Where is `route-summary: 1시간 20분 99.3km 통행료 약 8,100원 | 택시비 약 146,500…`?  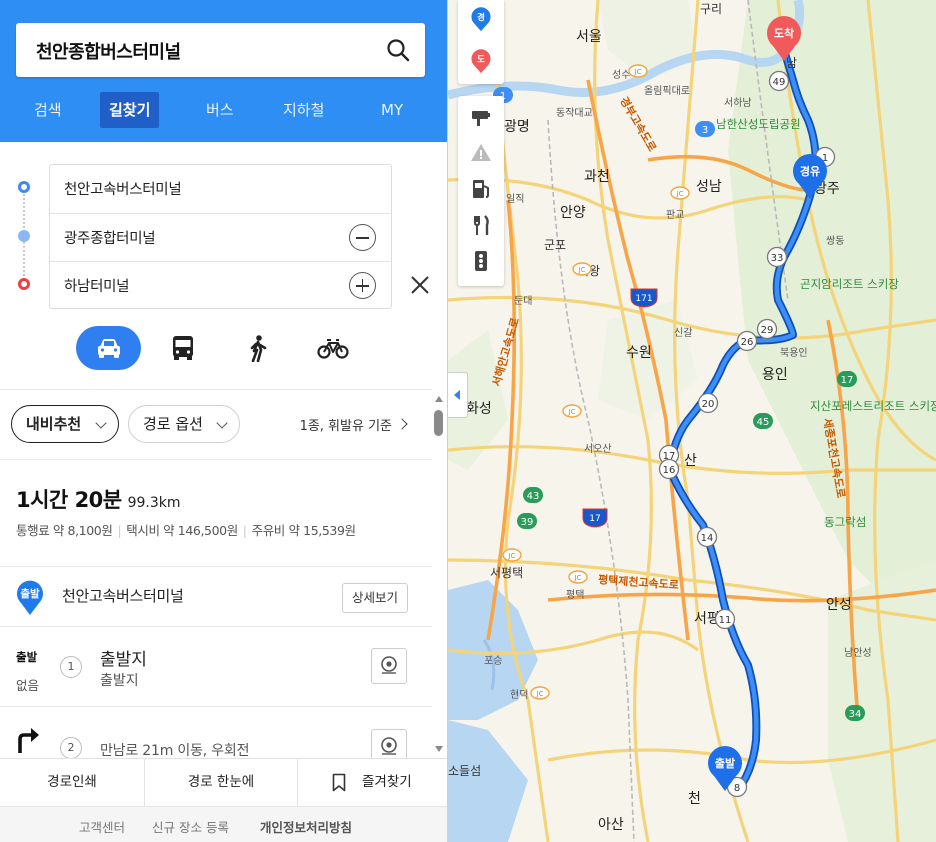 route-summary: 1시간 20분 99.3km 통행료 약 8,100원 | 택시비 약 146,500… is located at coordinates (221, 511).